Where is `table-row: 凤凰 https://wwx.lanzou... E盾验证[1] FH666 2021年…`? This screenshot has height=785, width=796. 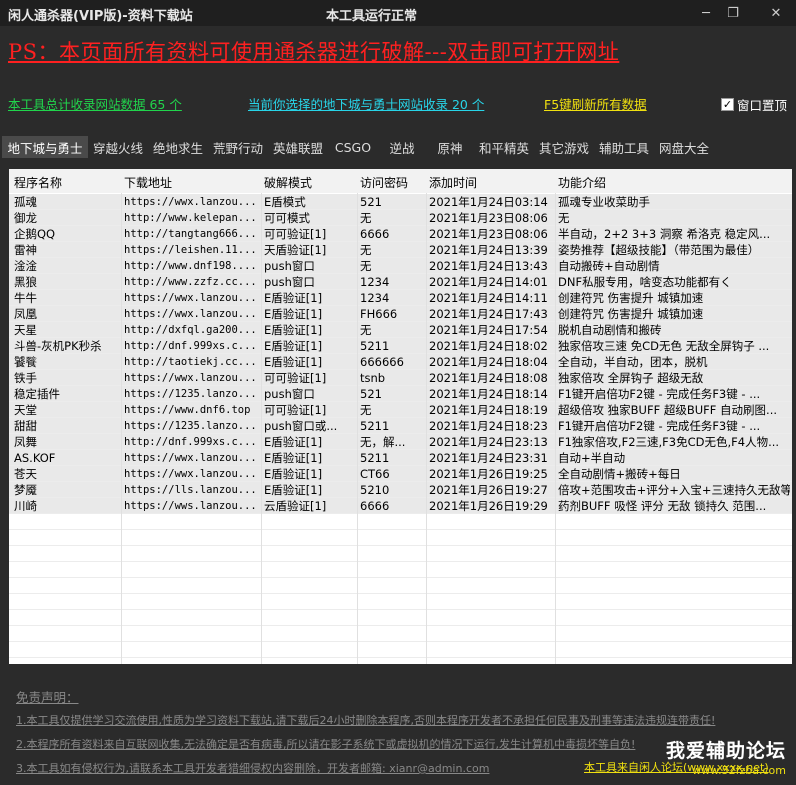 table-row: 凤凰 https://wwx.lanzou... E盾验证[1] FH666 2021年… is located at coordinates (400, 314).